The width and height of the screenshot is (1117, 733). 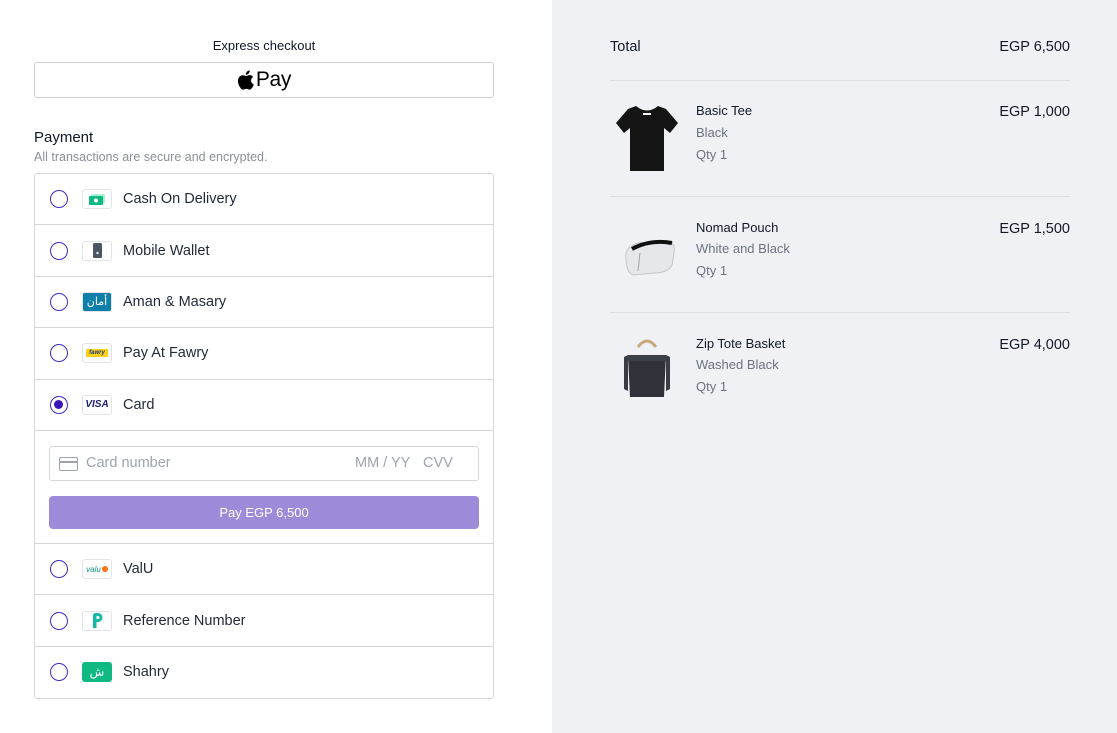 What do you see at coordinates (264, 354) in the screenshot?
I see `payment-method-pay-at-fawry: fawry Pay At Fawry` at bounding box center [264, 354].